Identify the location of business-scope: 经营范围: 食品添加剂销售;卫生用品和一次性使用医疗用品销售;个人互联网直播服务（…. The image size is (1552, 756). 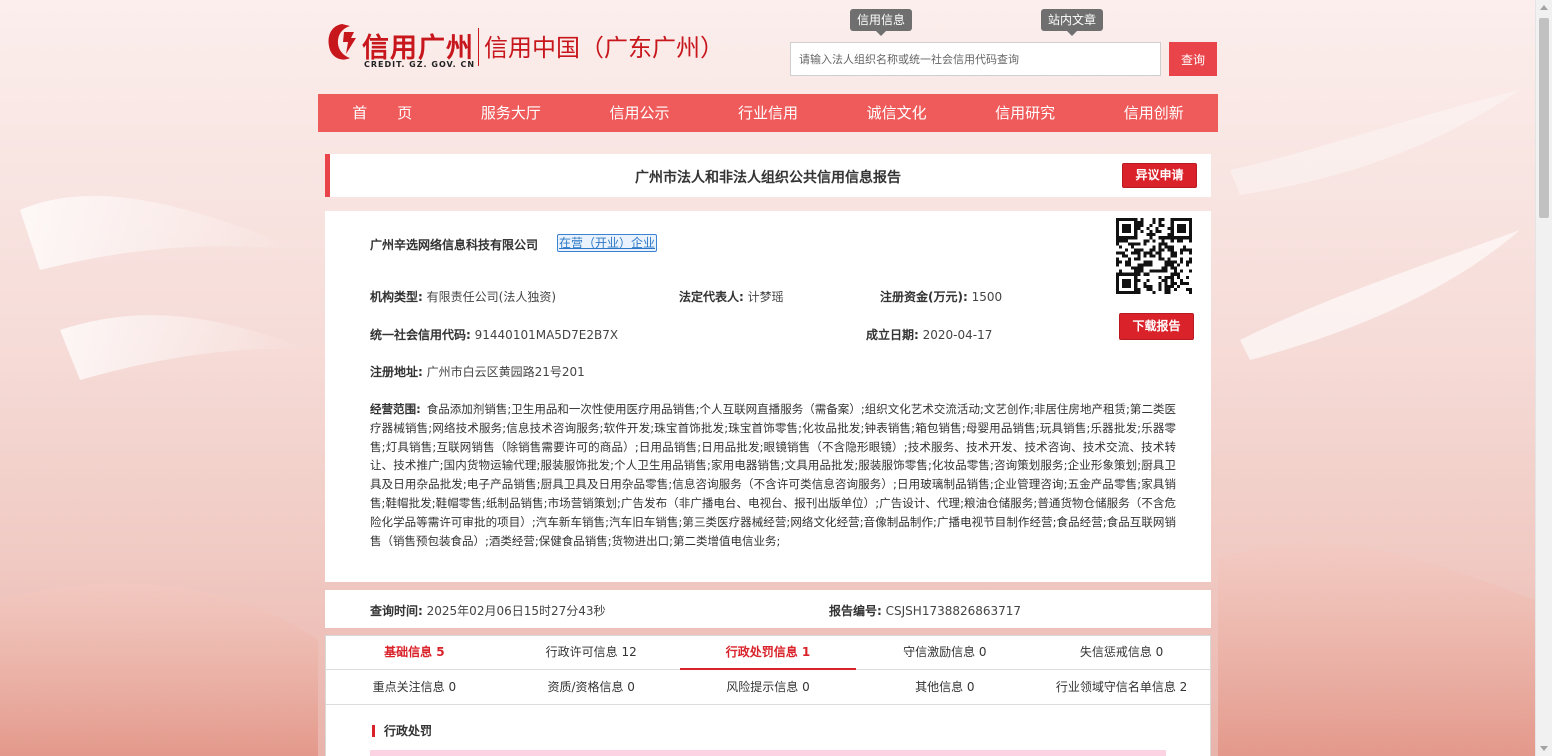
(773, 475).